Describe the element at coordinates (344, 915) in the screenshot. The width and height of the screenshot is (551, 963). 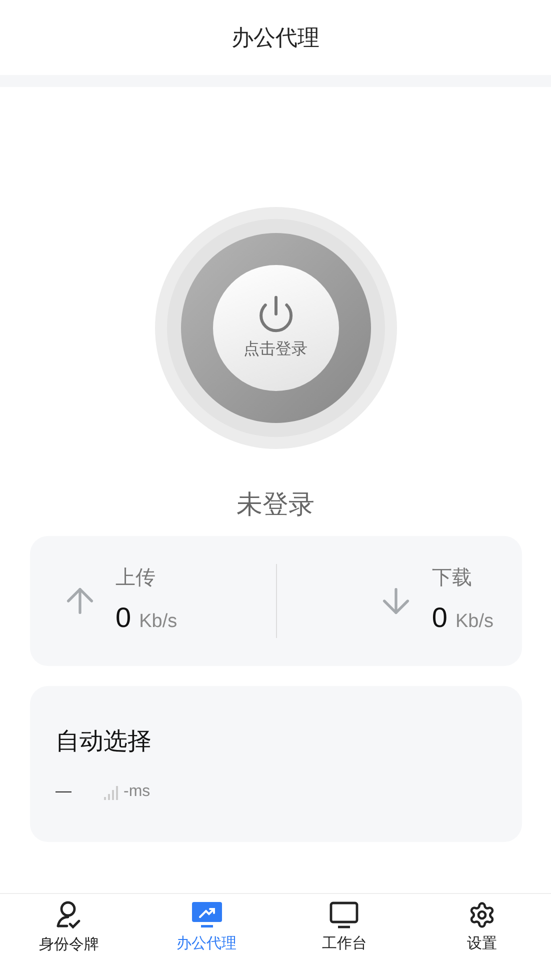
I see `monitor-icon` at that location.